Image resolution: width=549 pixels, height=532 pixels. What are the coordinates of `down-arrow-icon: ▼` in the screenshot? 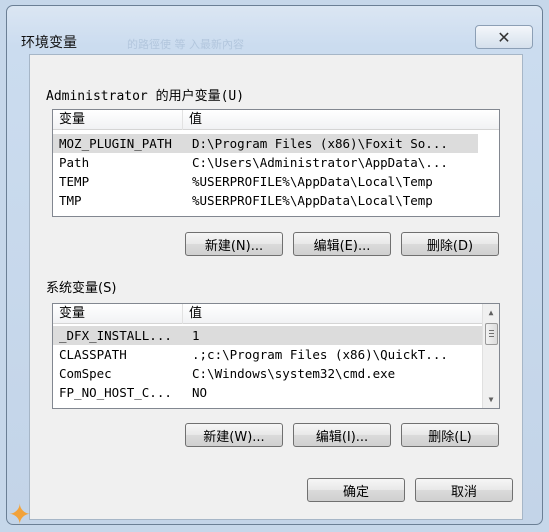 It's located at (491, 399).